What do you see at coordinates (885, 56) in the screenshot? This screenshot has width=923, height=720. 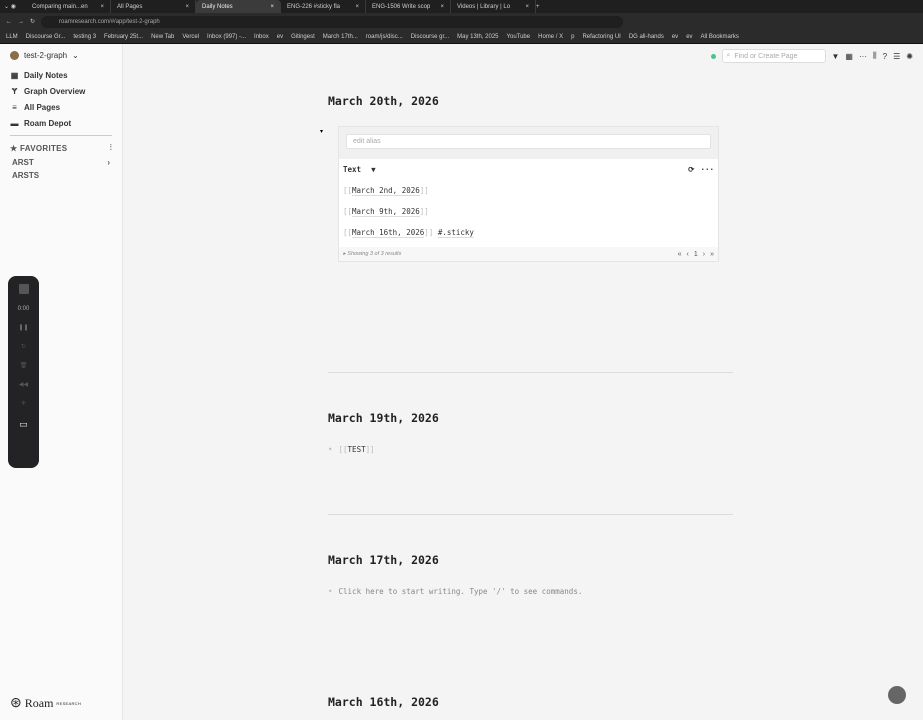 I see `help-icon: ?` at bounding box center [885, 56].